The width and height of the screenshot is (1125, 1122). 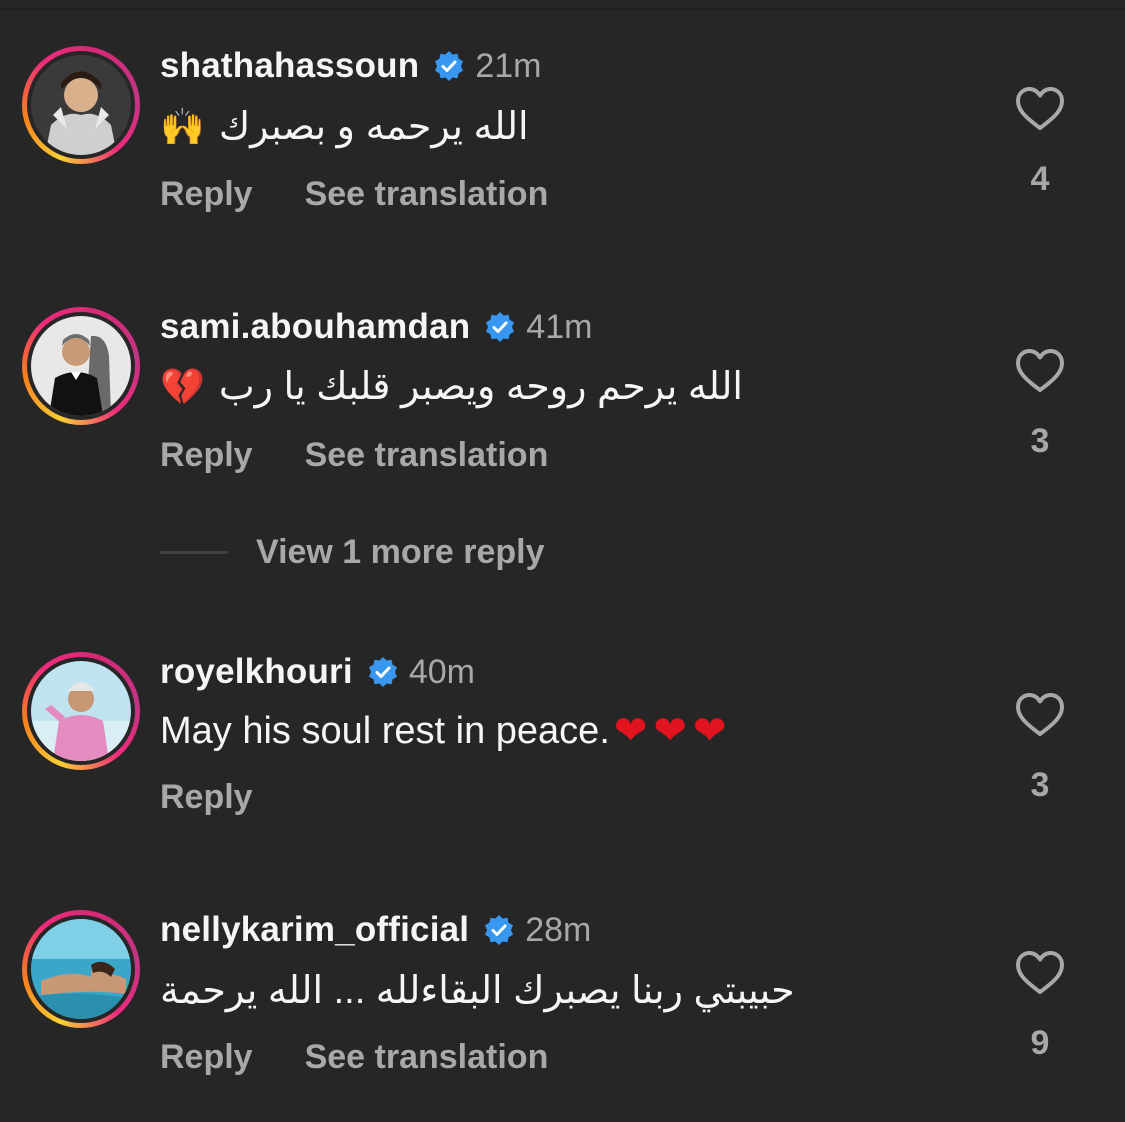 I want to click on broken-heart-emoji: 💔, so click(x=182, y=387).